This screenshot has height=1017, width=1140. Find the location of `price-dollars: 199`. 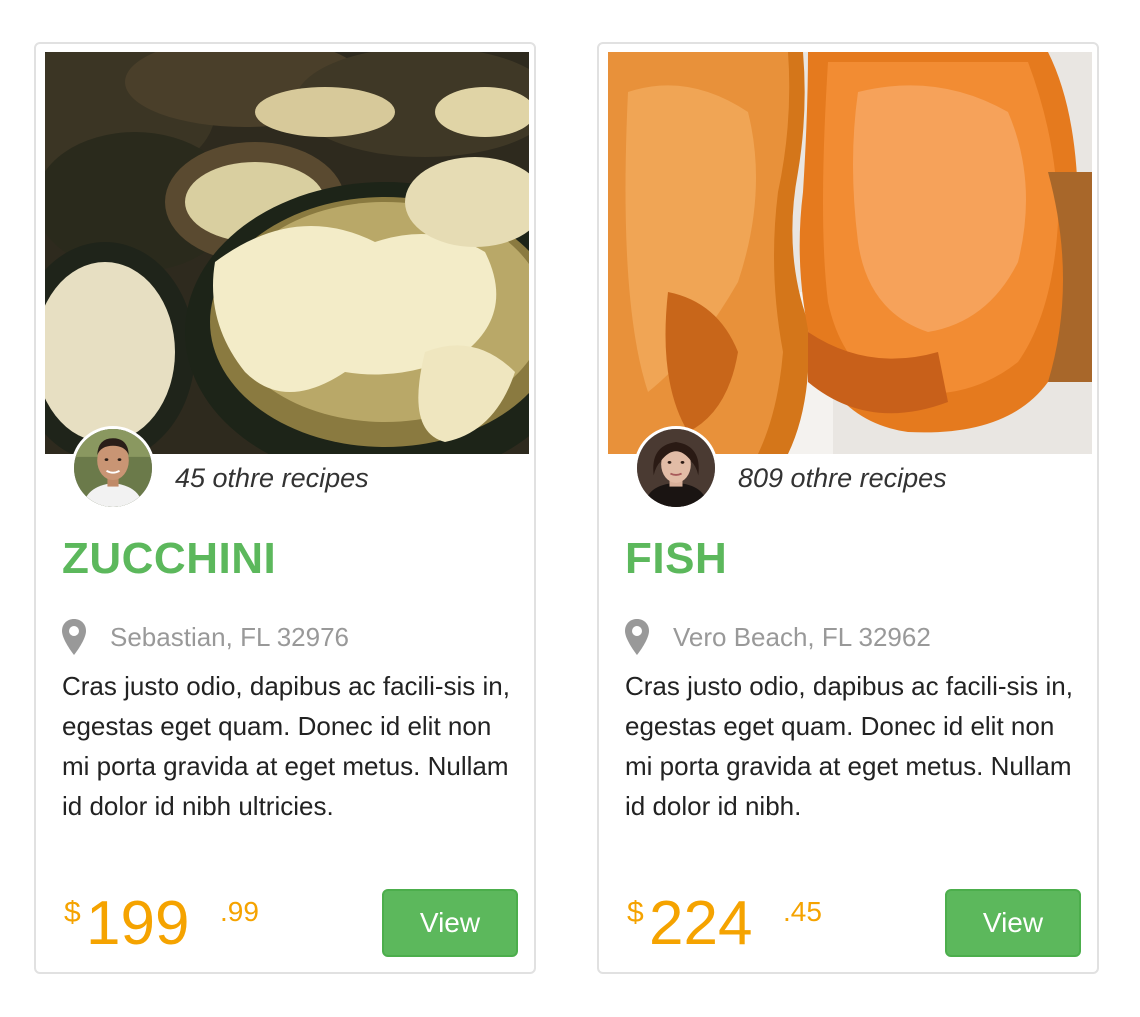

price-dollars: 199 is located at coordinates (138, 923).